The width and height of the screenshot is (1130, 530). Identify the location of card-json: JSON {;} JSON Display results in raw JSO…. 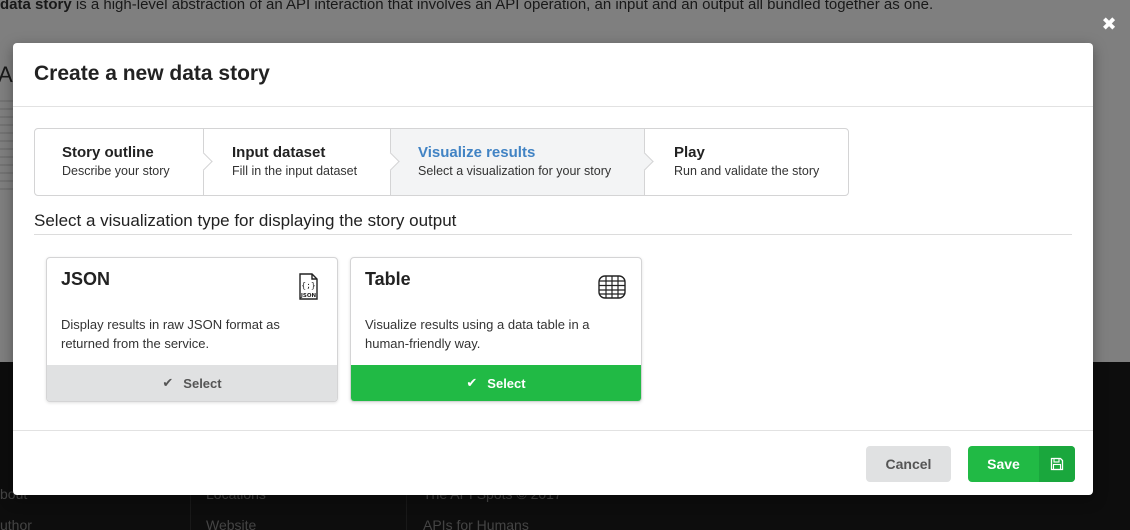
(192, 329).